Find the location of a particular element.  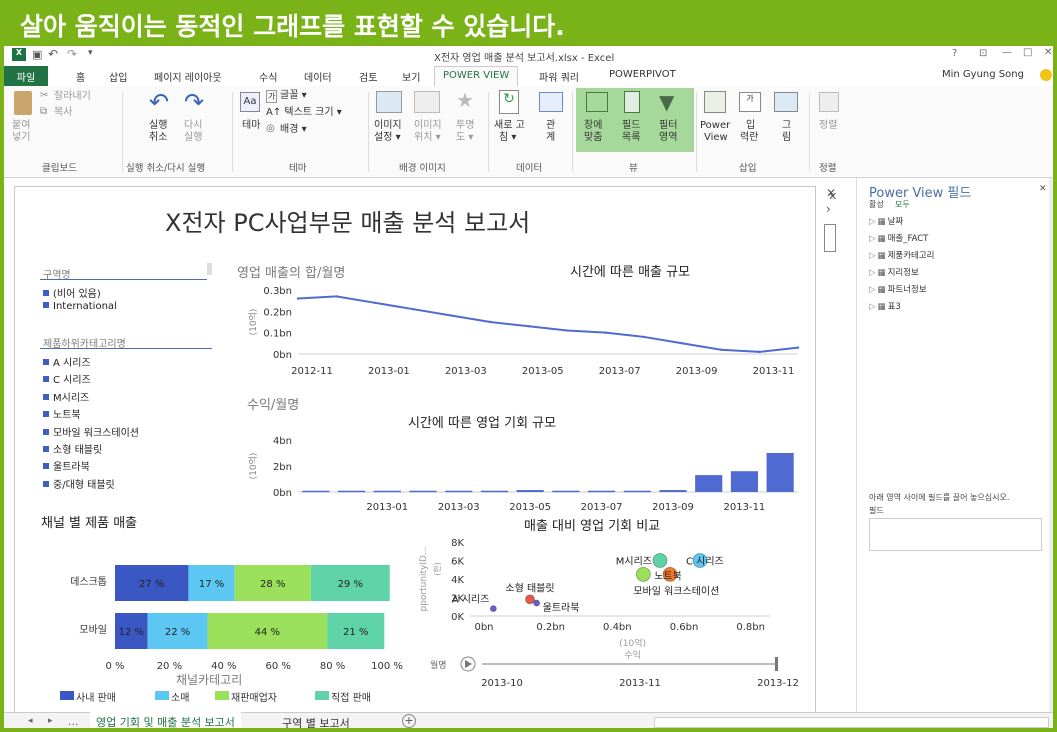

product-slicer-item: 노트북 is located at coordinates (62, 413).